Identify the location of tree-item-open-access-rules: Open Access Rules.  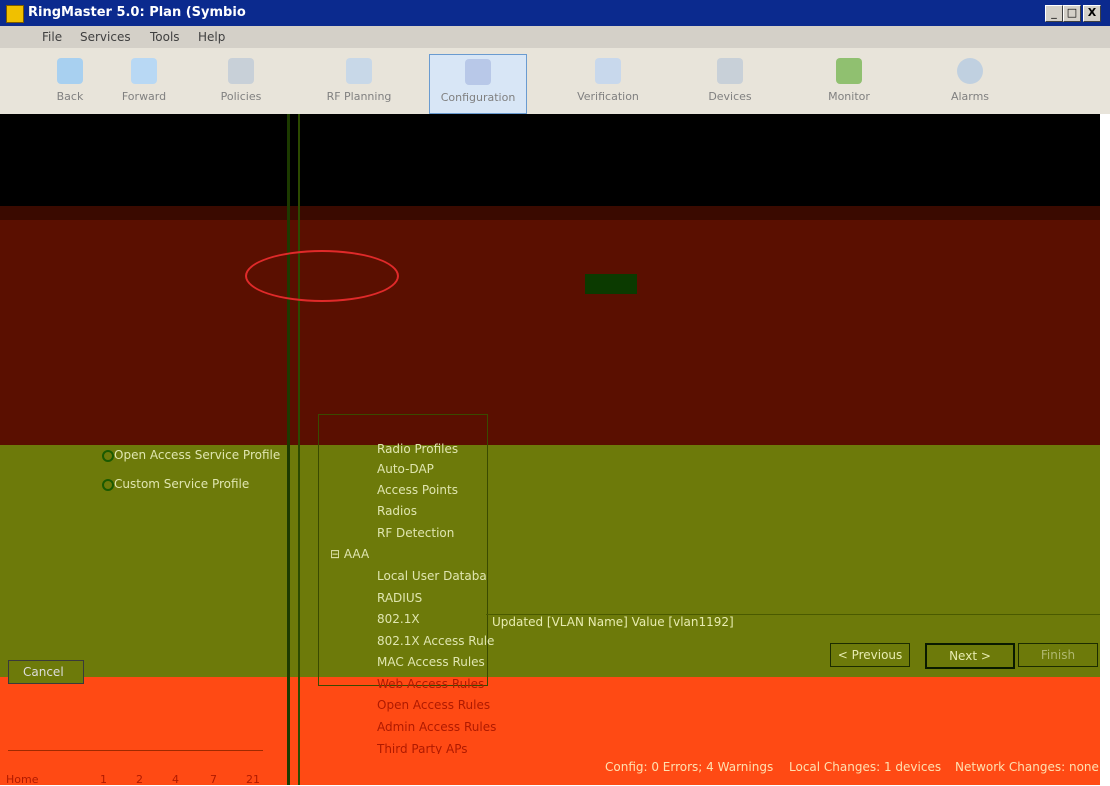
(433, 705).